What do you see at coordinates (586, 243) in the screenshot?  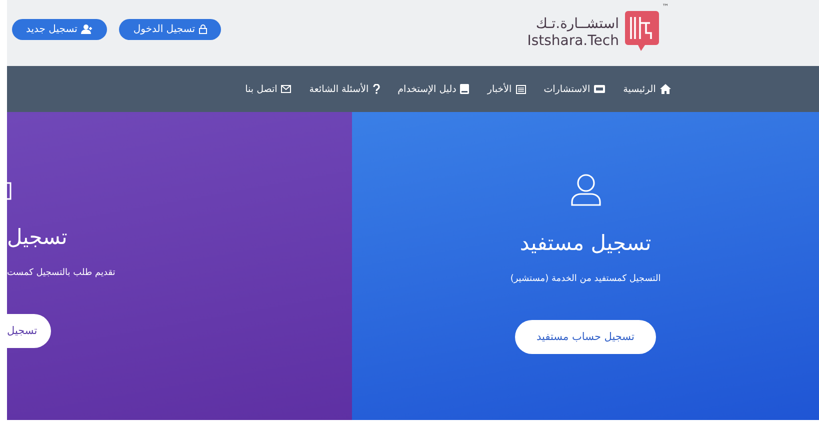 I see `card-title: تسجيل مستفيد` at bounding box center [586, 243].